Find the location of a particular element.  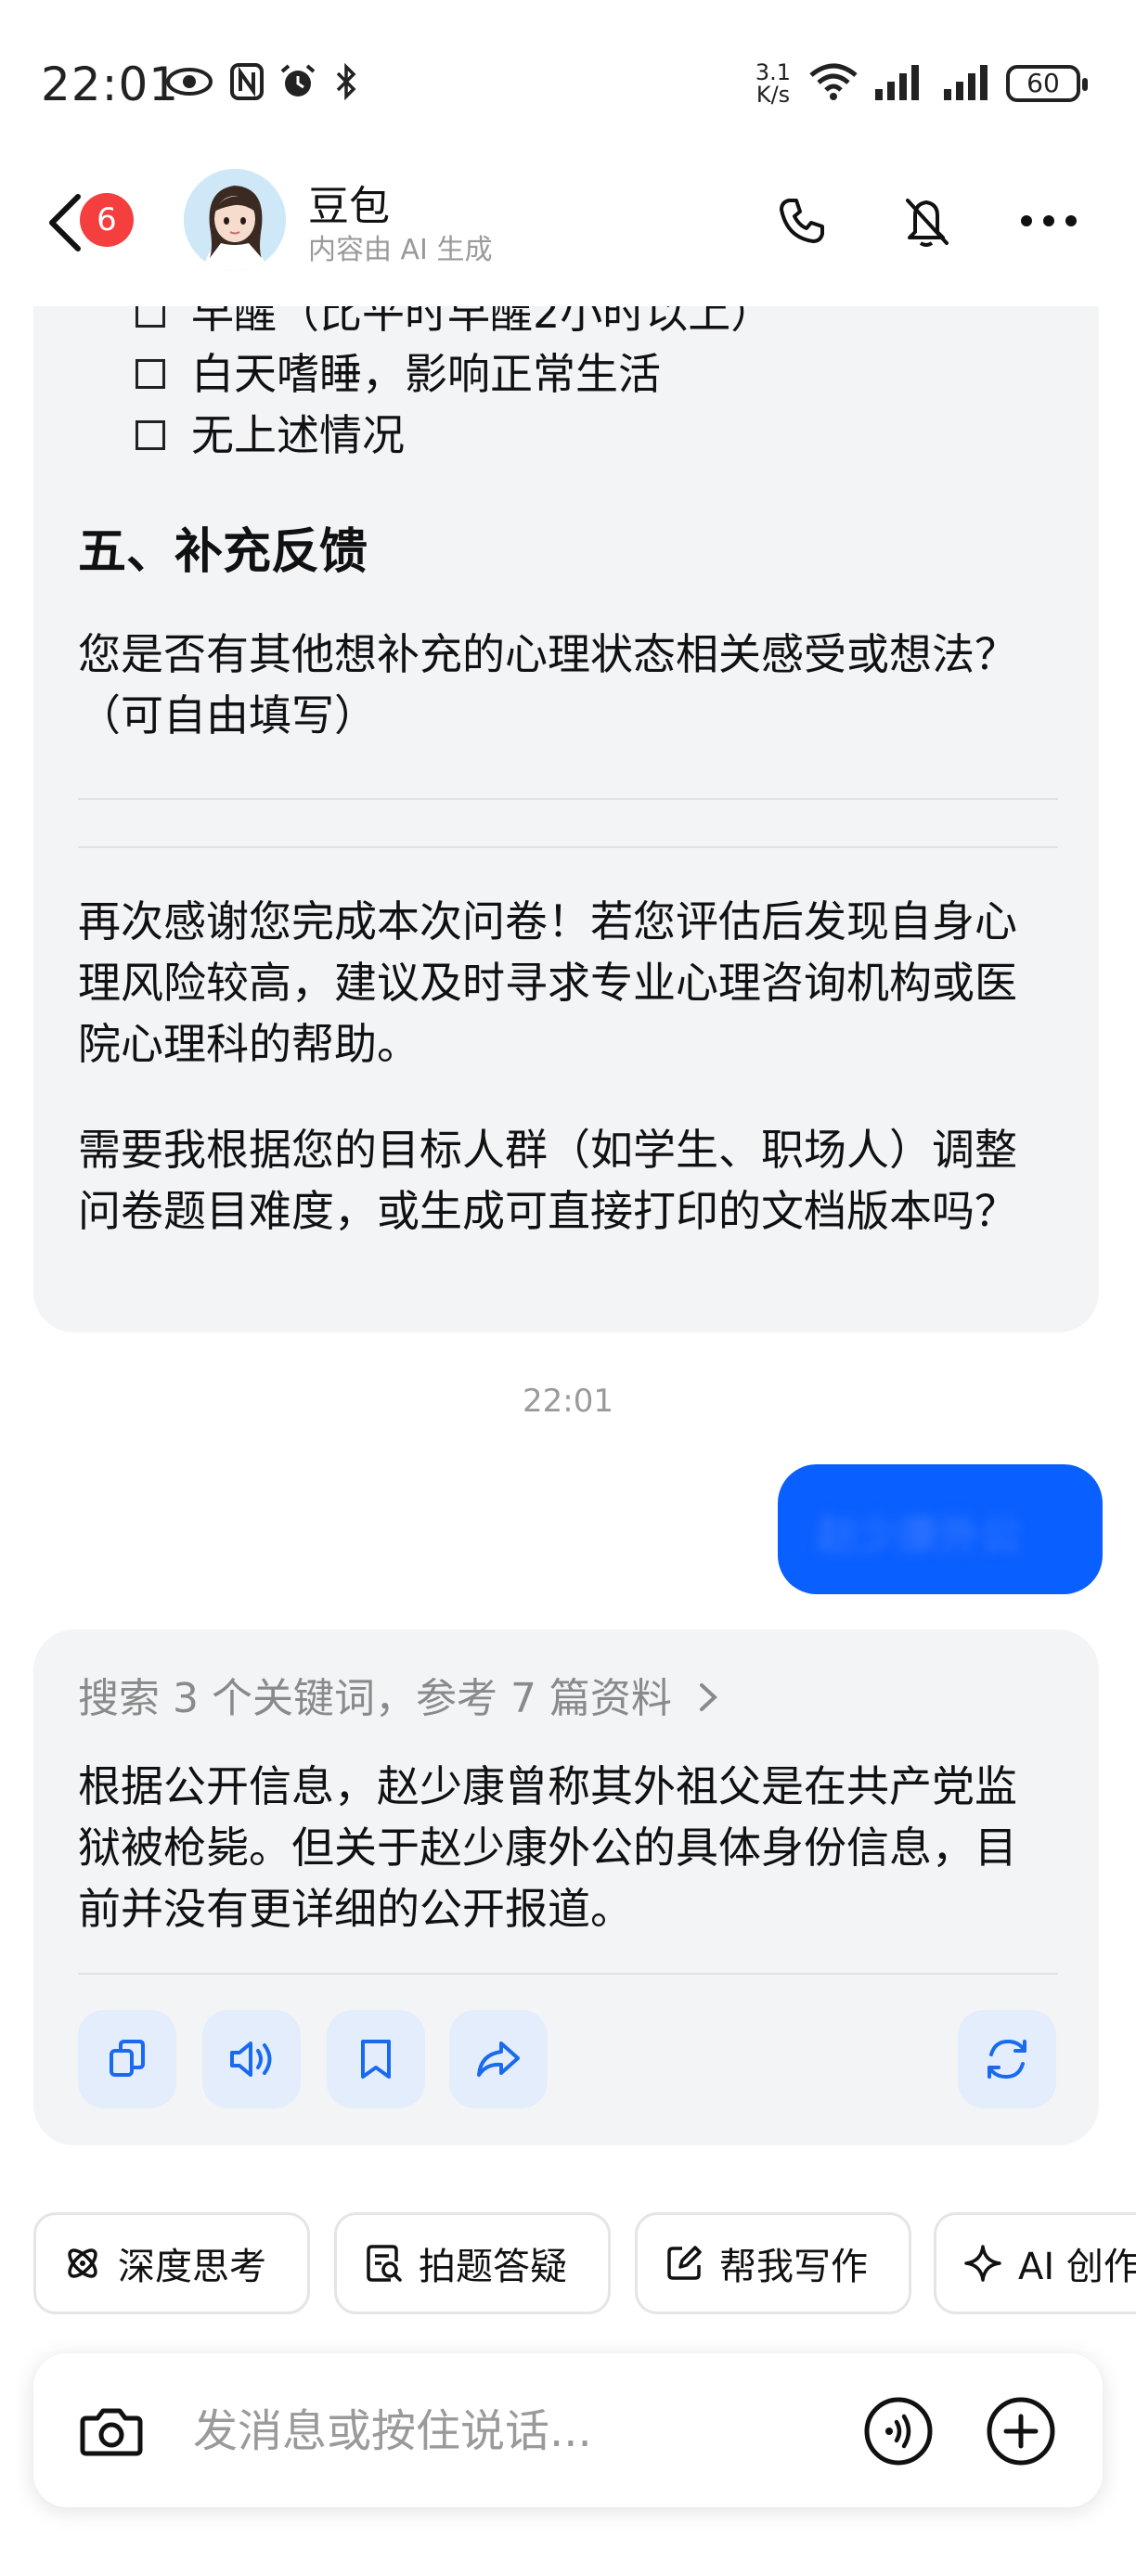

checklist-item: 白天嗜睡，影响正常生活 is located at coordinates (398, 374).